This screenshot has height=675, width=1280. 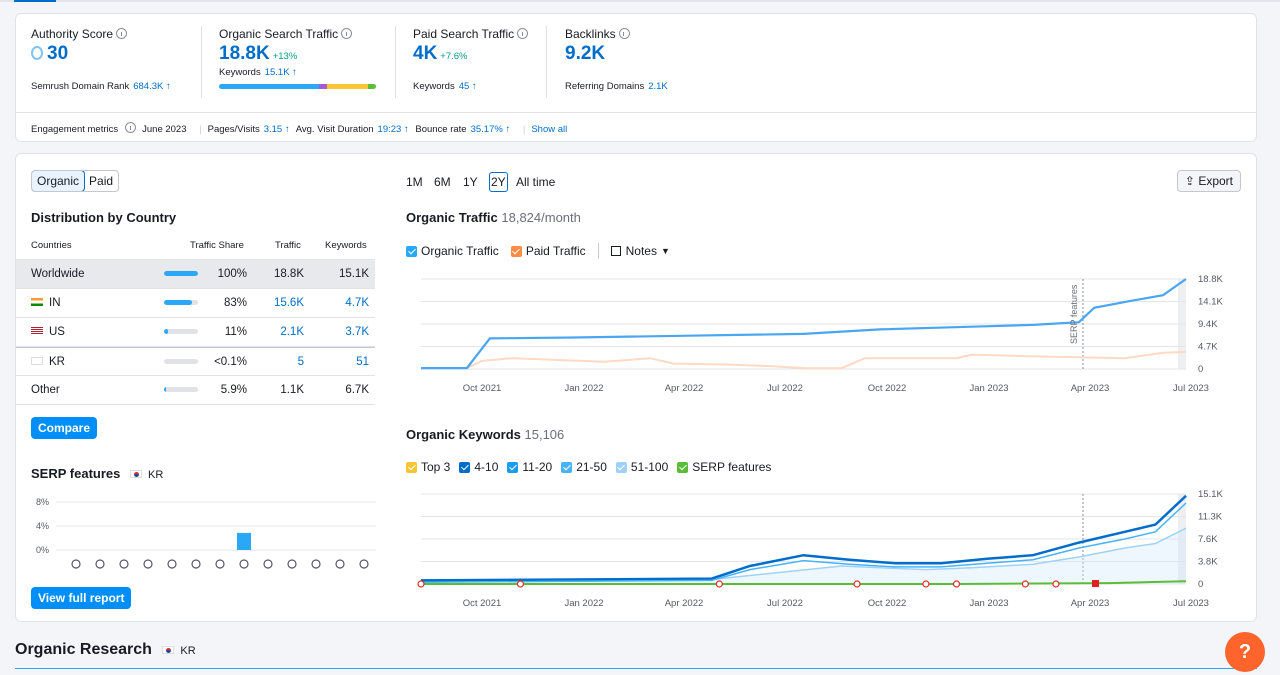 What do you see at coordinates (59, 181) in the screenshot?
I see `organic-toggle-button: Organic` at bounding box center [59, 181].